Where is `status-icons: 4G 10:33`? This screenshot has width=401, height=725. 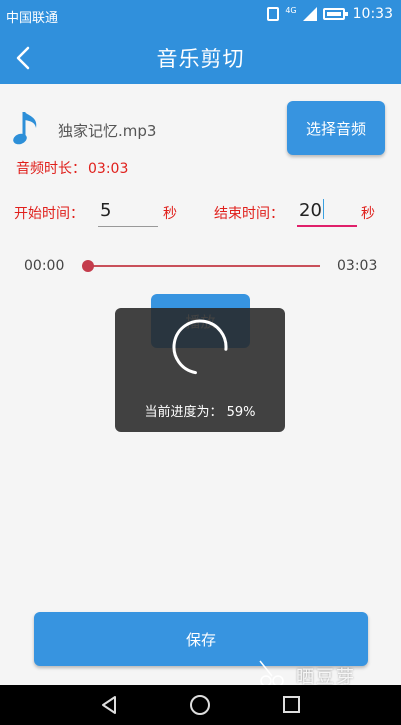
status-icons: 4G 10:33 is located at coordinates (330, 14).